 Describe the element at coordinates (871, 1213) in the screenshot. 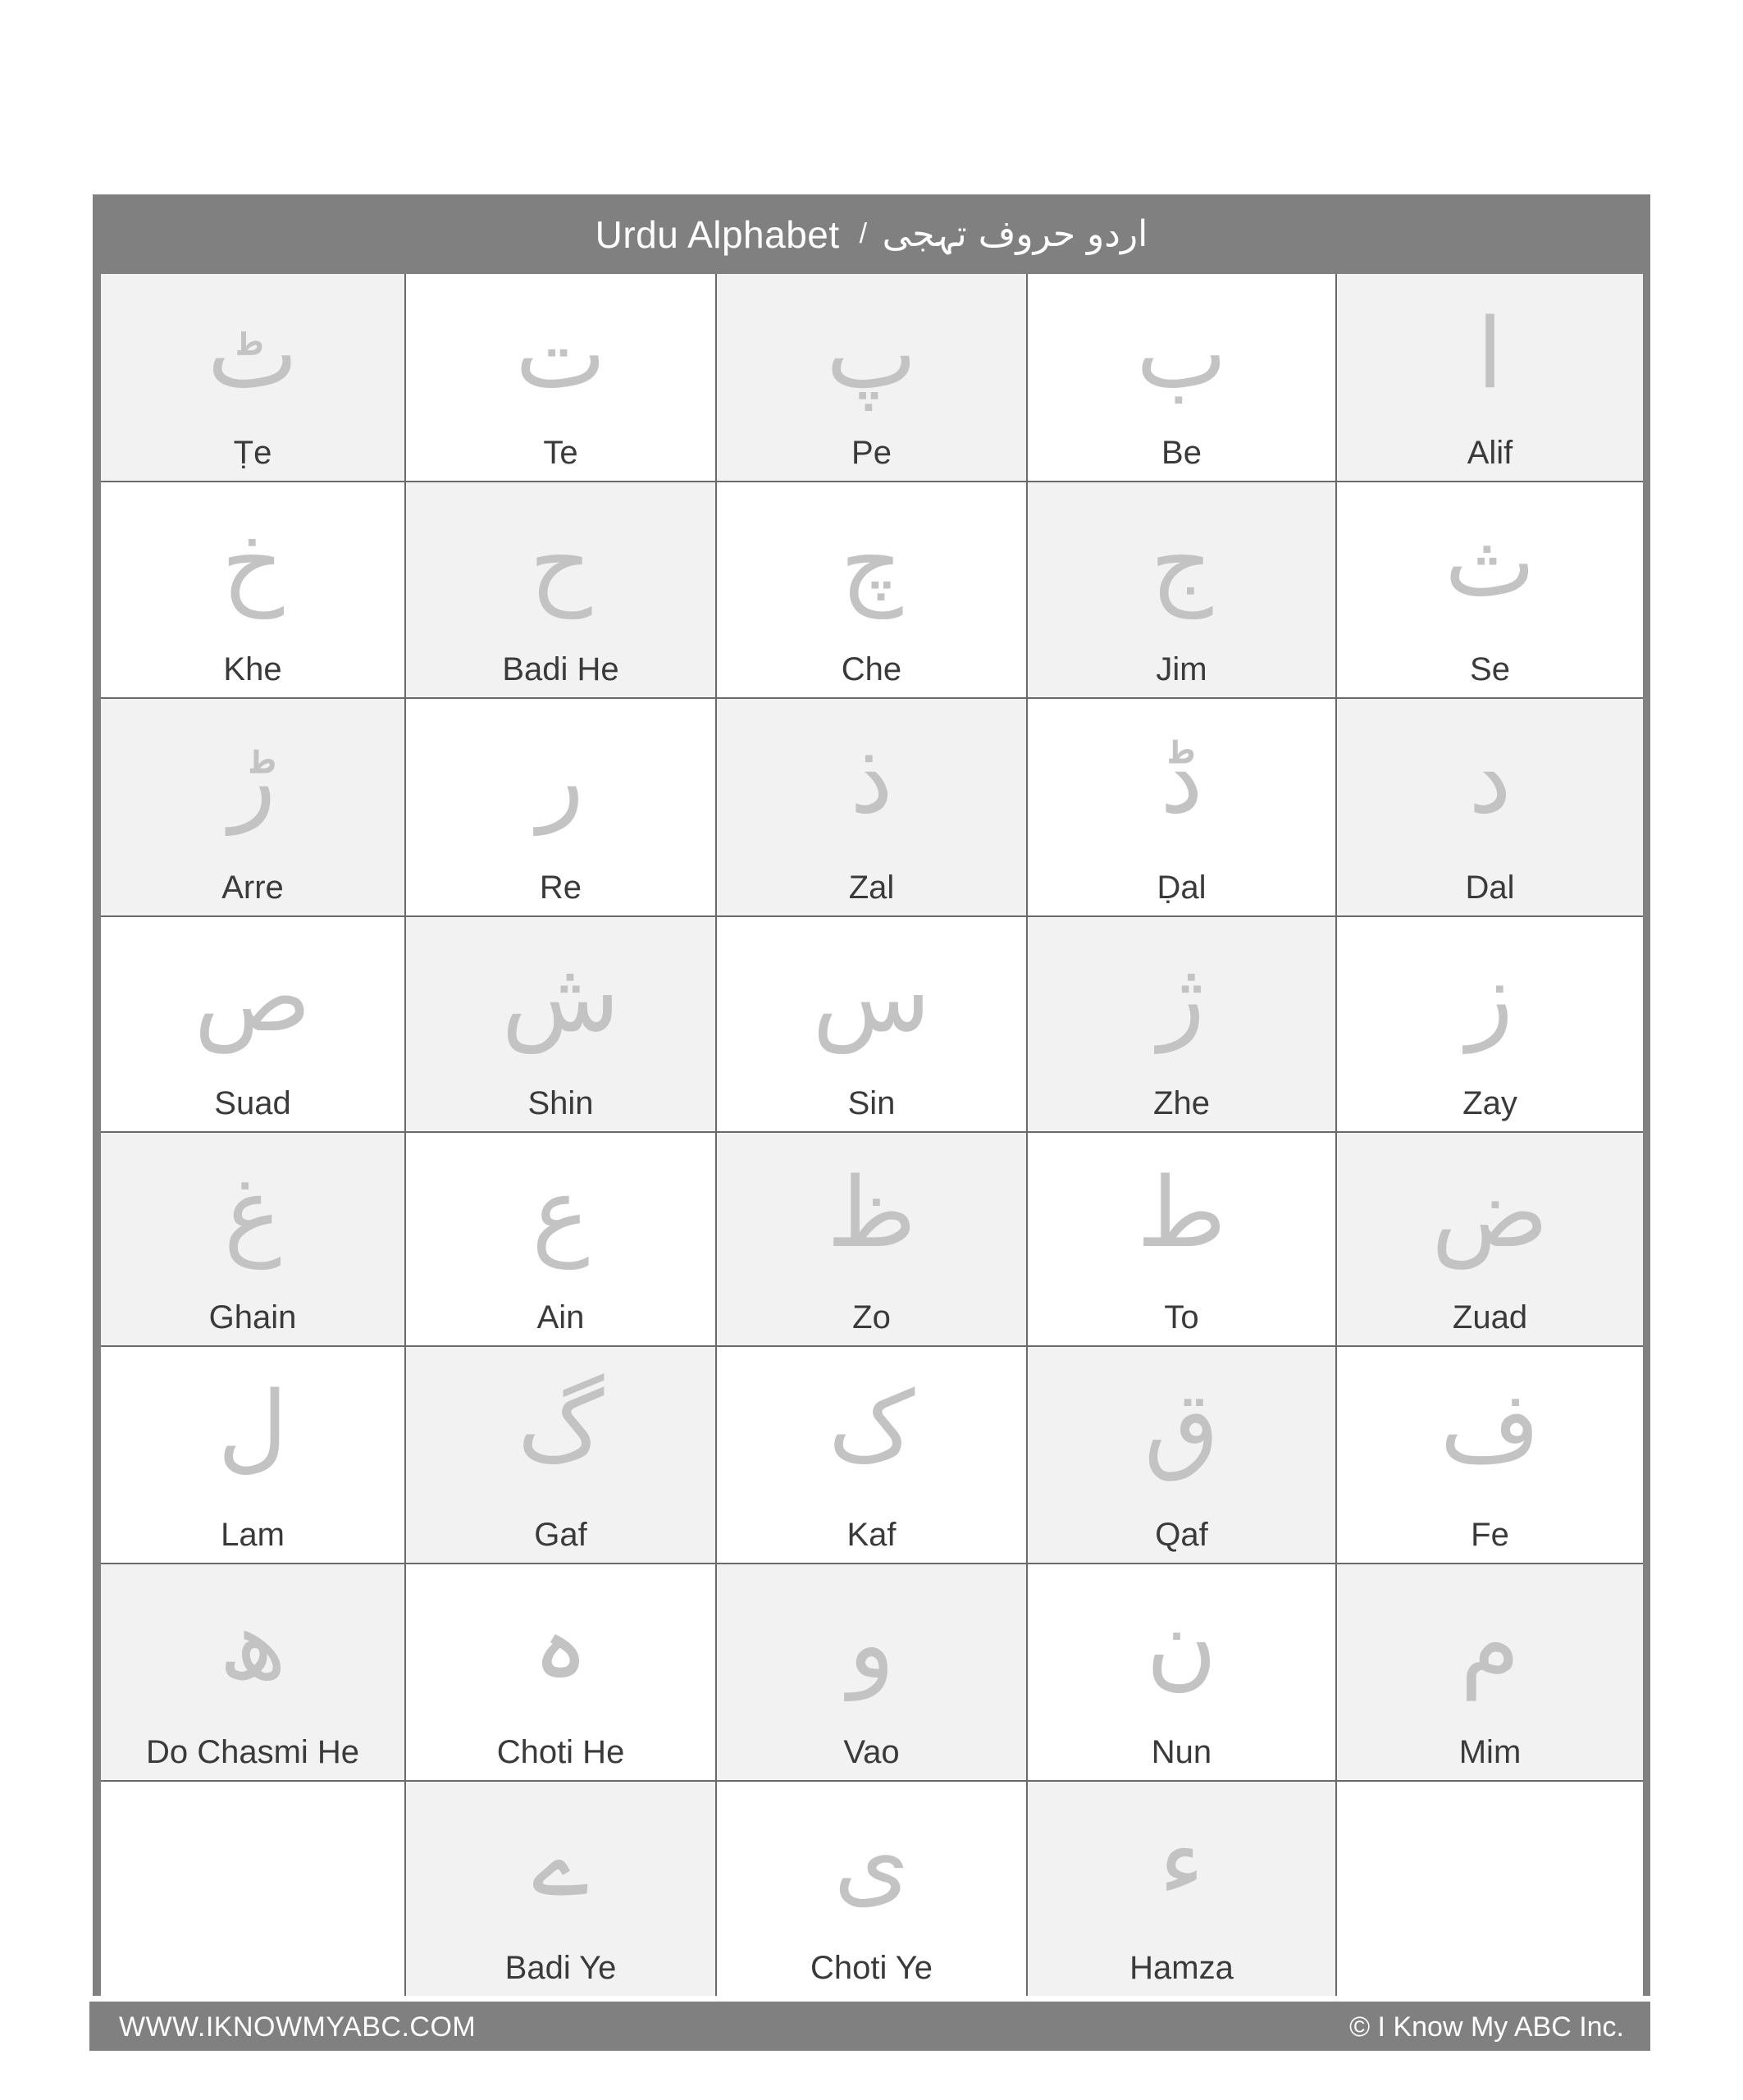

I see `urdu-letter: ظ` at that location.